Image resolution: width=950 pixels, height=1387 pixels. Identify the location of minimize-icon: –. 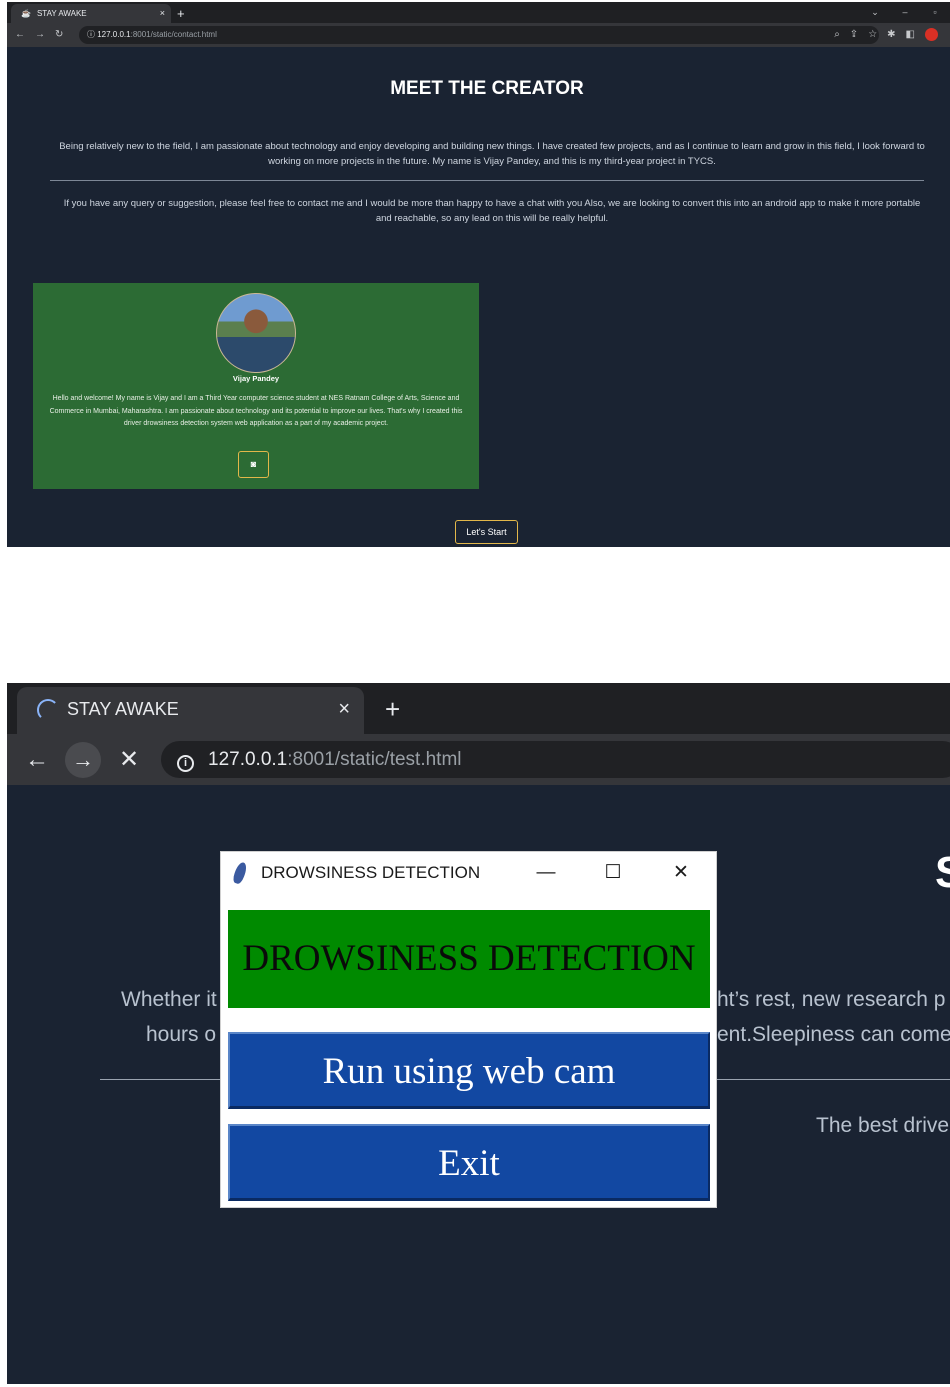
(905, 12).